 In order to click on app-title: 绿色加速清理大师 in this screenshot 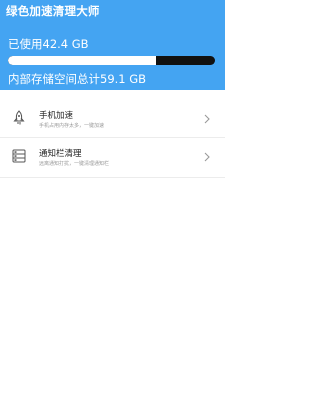, I will do `click(53, 11)`.